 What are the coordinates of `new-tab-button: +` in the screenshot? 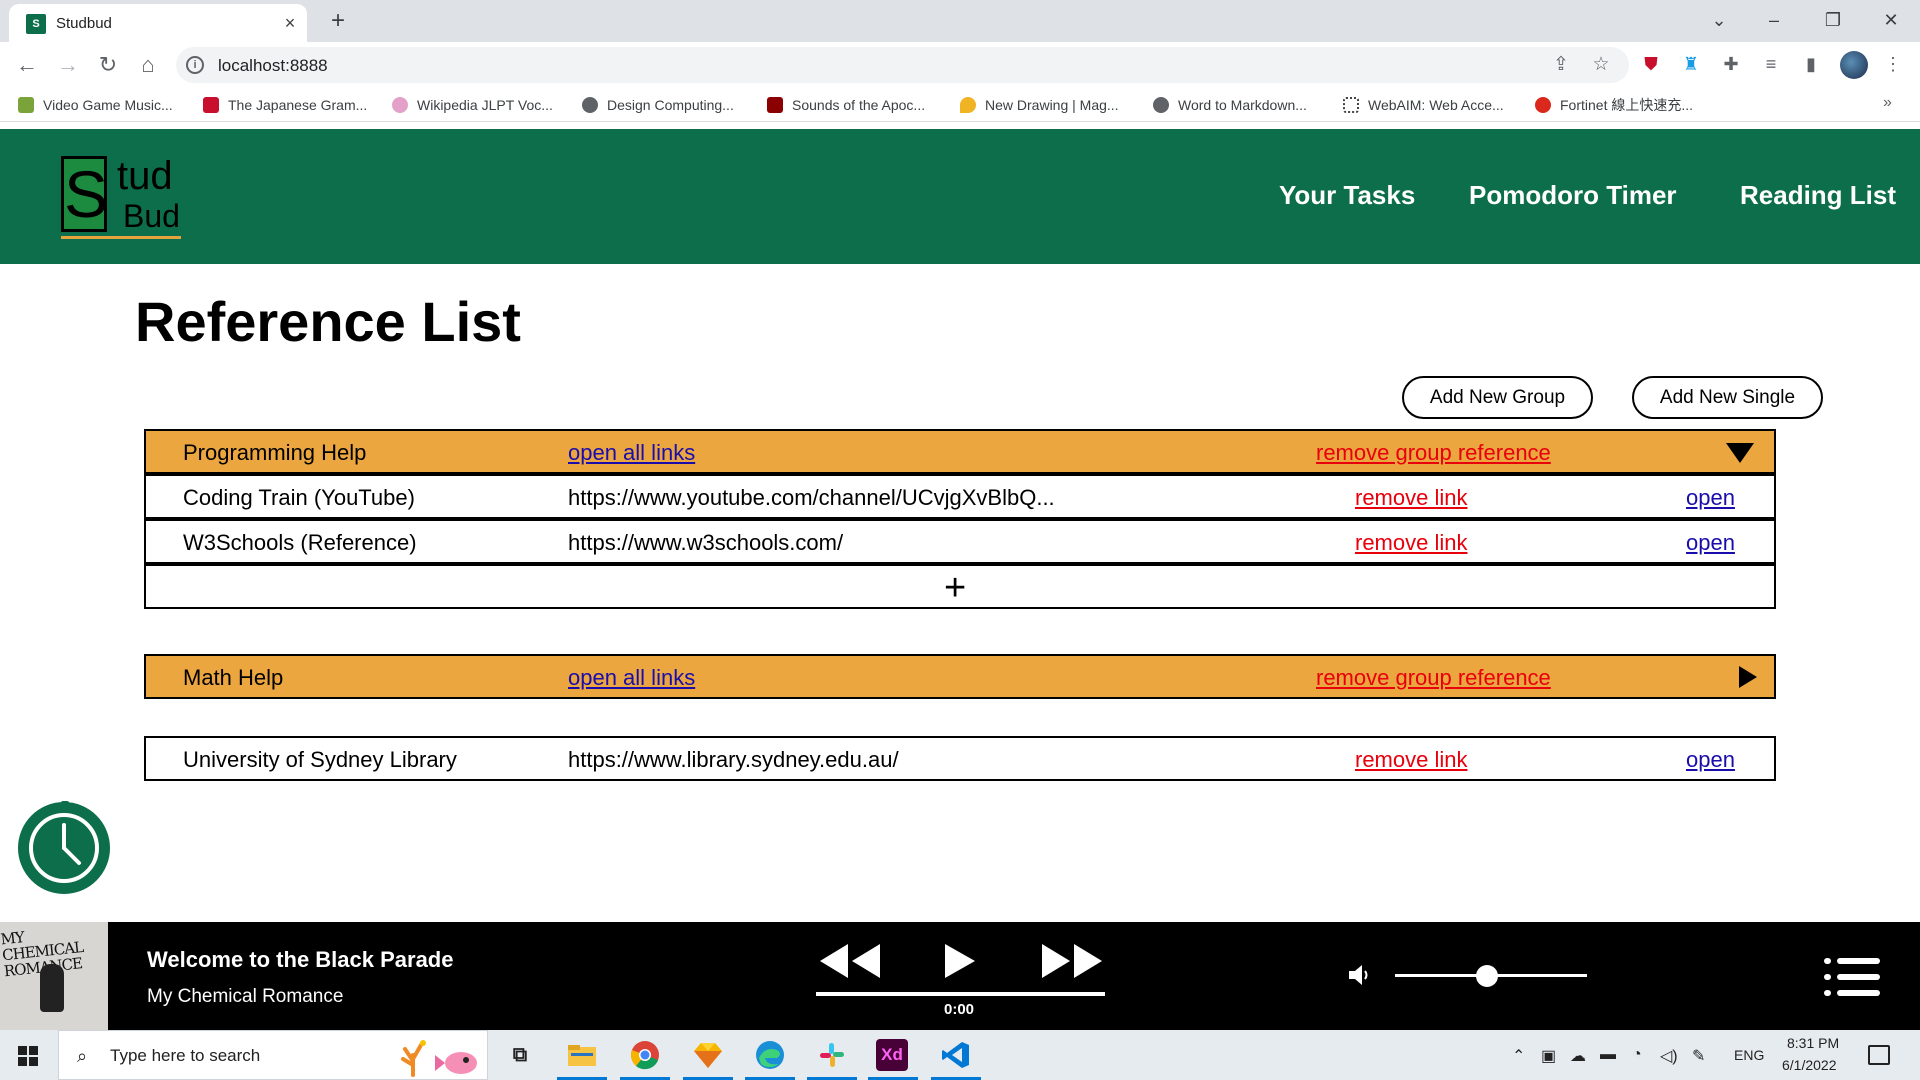 It's located at (338, 21).